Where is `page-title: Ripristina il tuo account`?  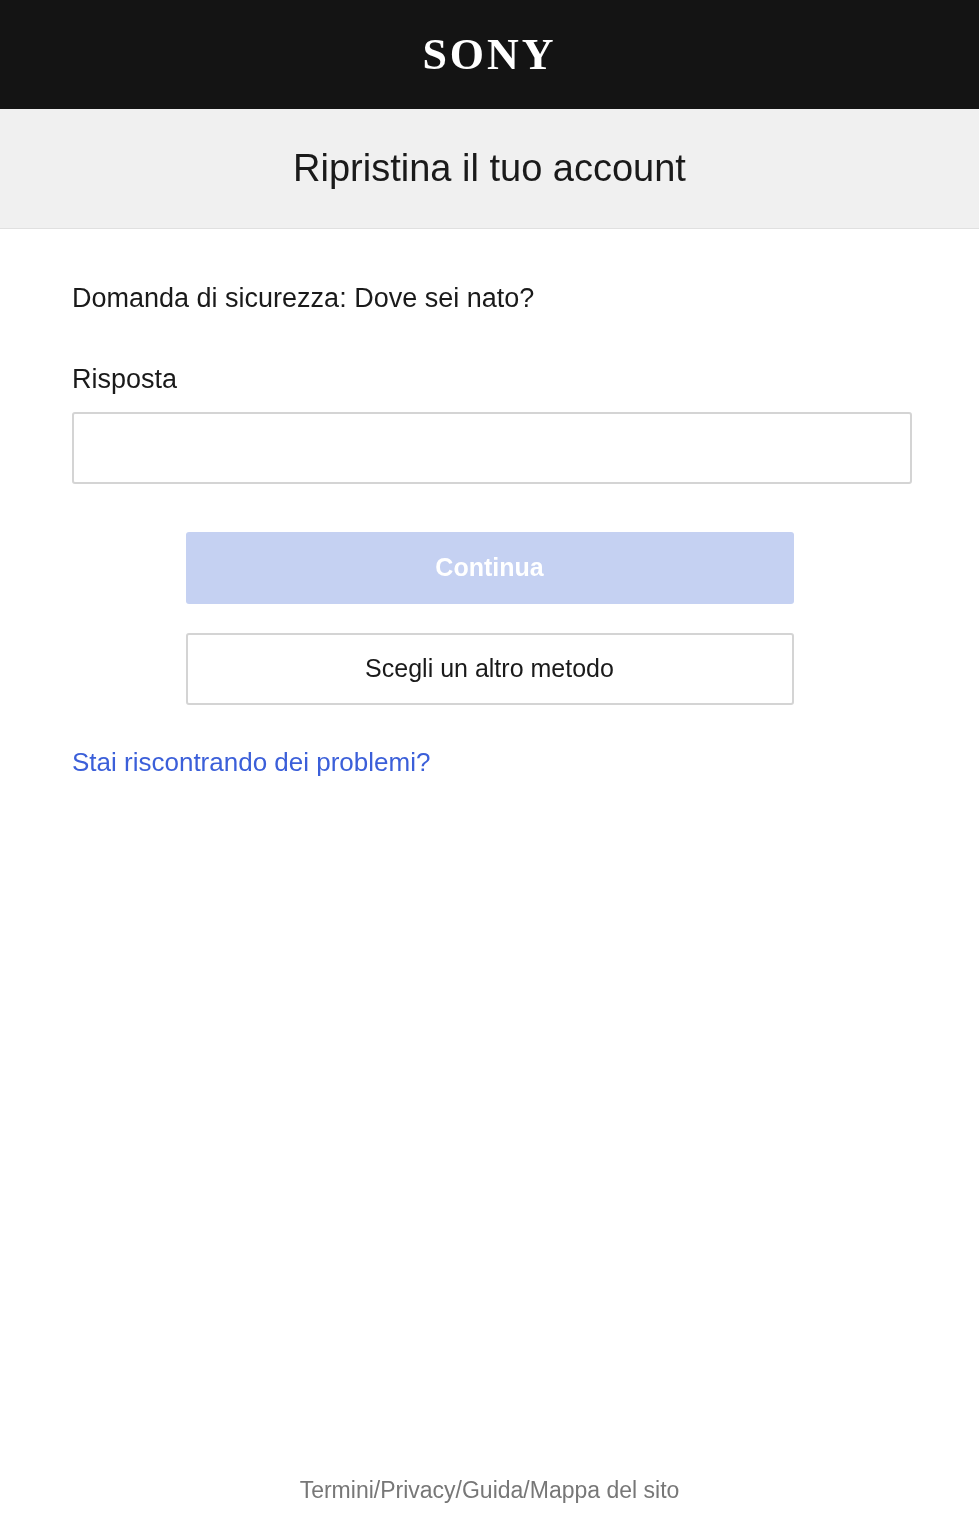
page-title: Ripristina il tuo account is located at coordinates (489, 168).